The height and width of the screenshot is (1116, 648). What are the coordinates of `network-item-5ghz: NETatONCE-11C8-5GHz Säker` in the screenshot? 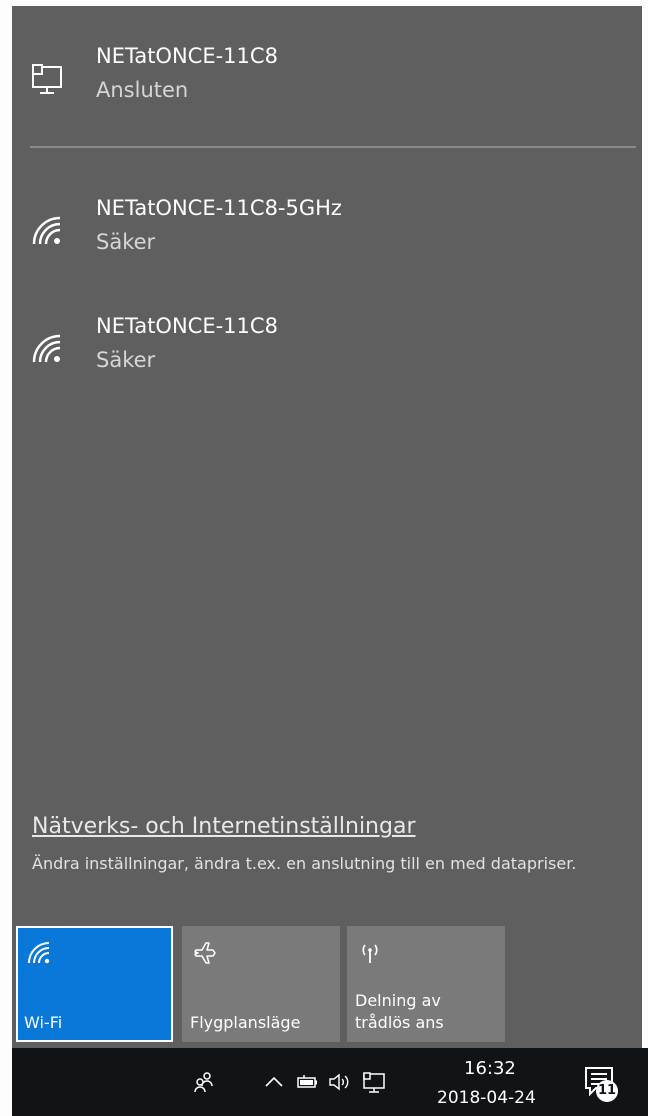 It's located at (327, 239).